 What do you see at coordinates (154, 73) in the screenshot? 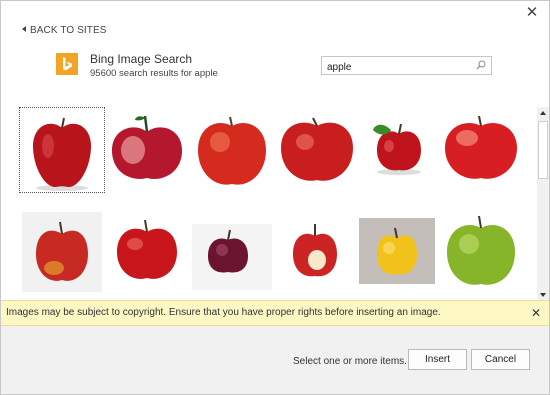
I see `results-count: 95600 search results for apple` at bounding box center [154, 73].